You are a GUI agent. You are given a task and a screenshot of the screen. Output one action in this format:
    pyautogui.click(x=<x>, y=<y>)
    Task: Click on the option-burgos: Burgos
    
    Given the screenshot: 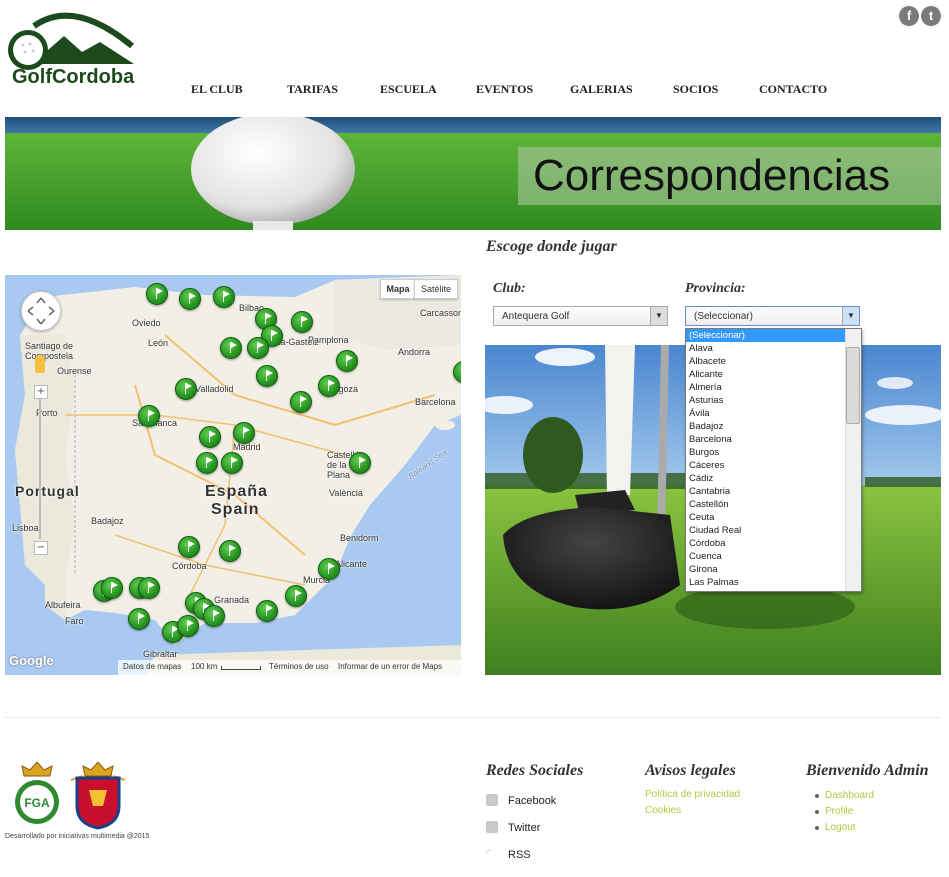 What is the action you would take?
    pyautogui.click(x=773, y=452)
    